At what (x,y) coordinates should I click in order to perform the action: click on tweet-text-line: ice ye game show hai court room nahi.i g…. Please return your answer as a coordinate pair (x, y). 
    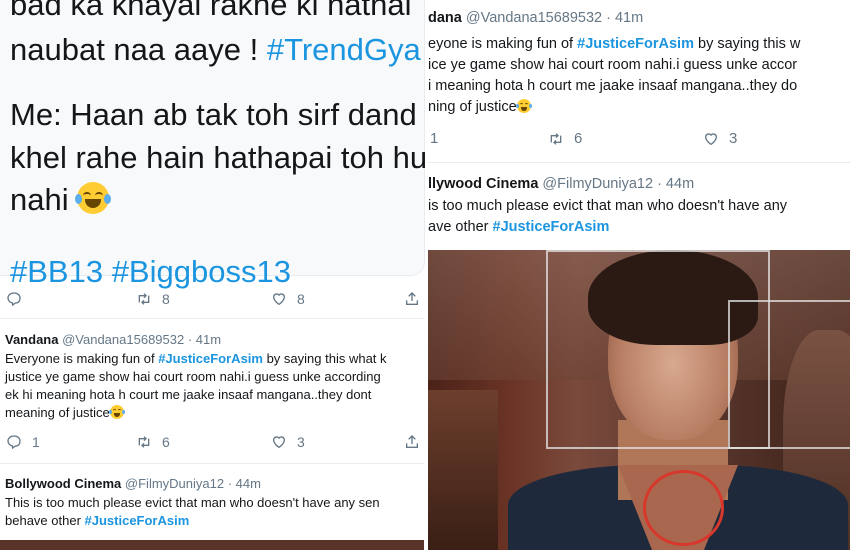
    Looking at the image, I should click on (613, 65).